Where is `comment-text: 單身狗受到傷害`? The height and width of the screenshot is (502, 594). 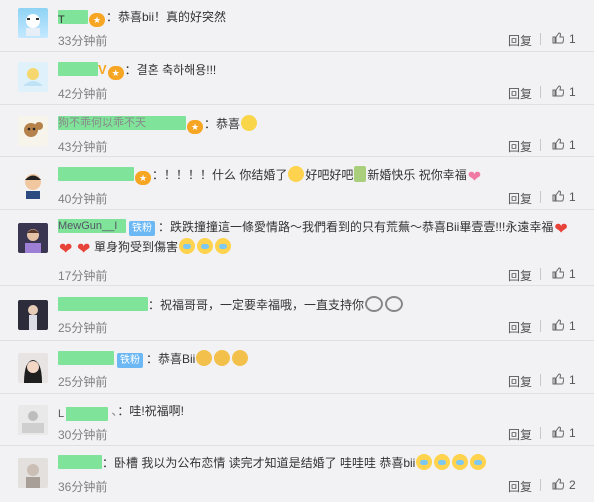
comment-text: 單身狗受到傷害 is located at coordinates (136, 247).